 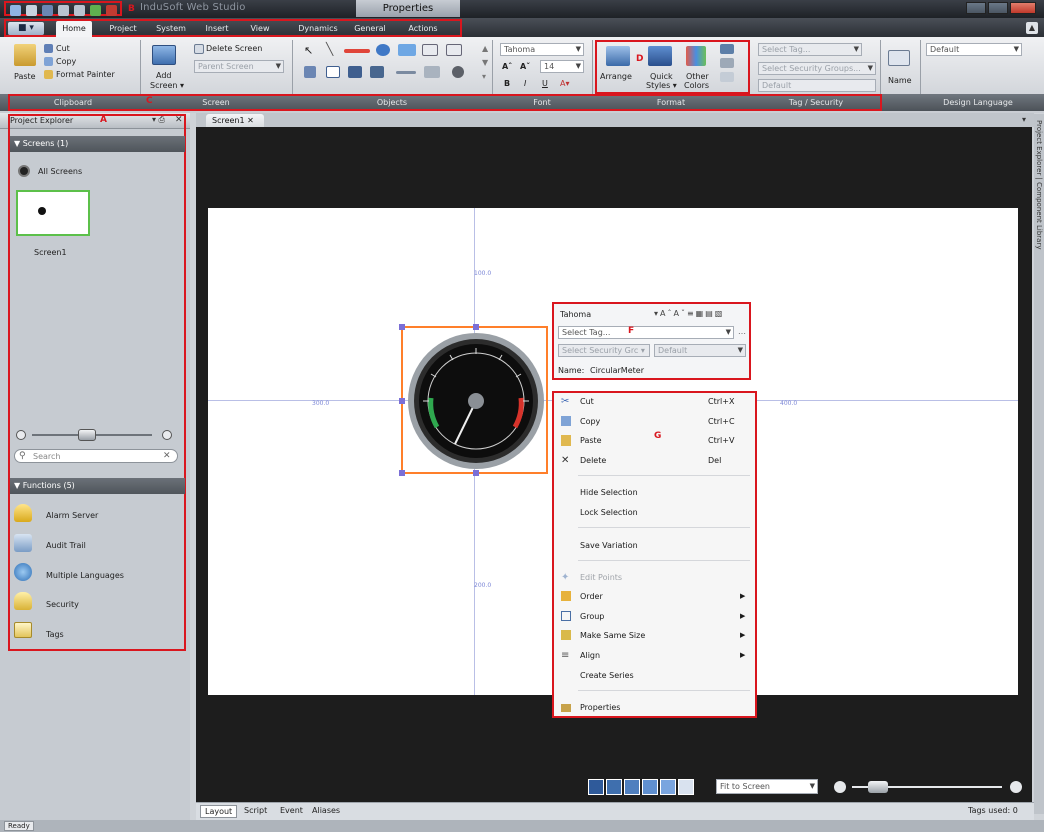 I want to click on mini-select-tag-field: Select Tag... ▼, so click(x=646, y=332).